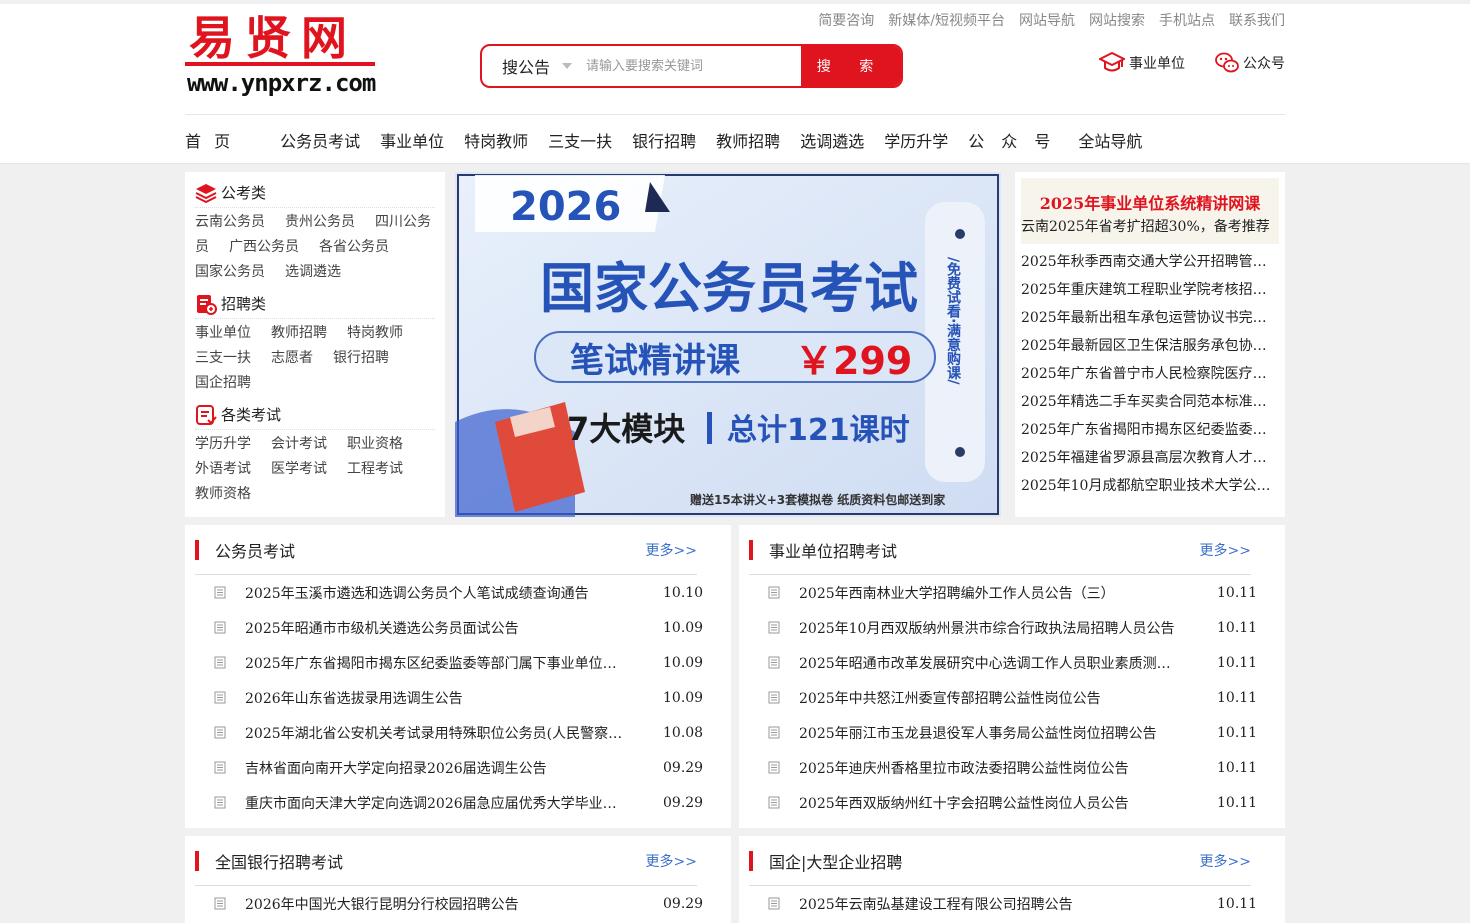 The width and height of the screenshot is (1470, 923). Describe the element at coordinates (292, 358) in the screenshot. I see `category-link: 志愿者` at that location.